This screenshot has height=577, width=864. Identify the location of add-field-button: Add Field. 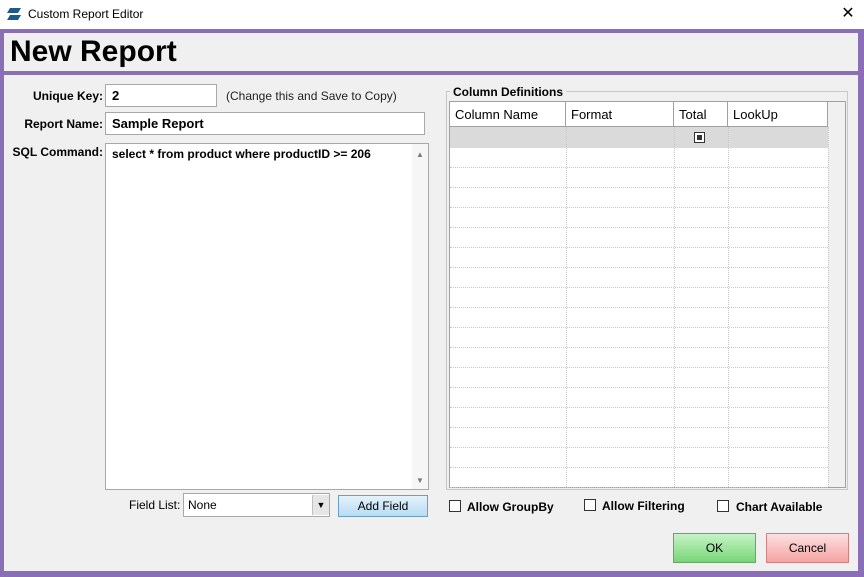
(383, 506).